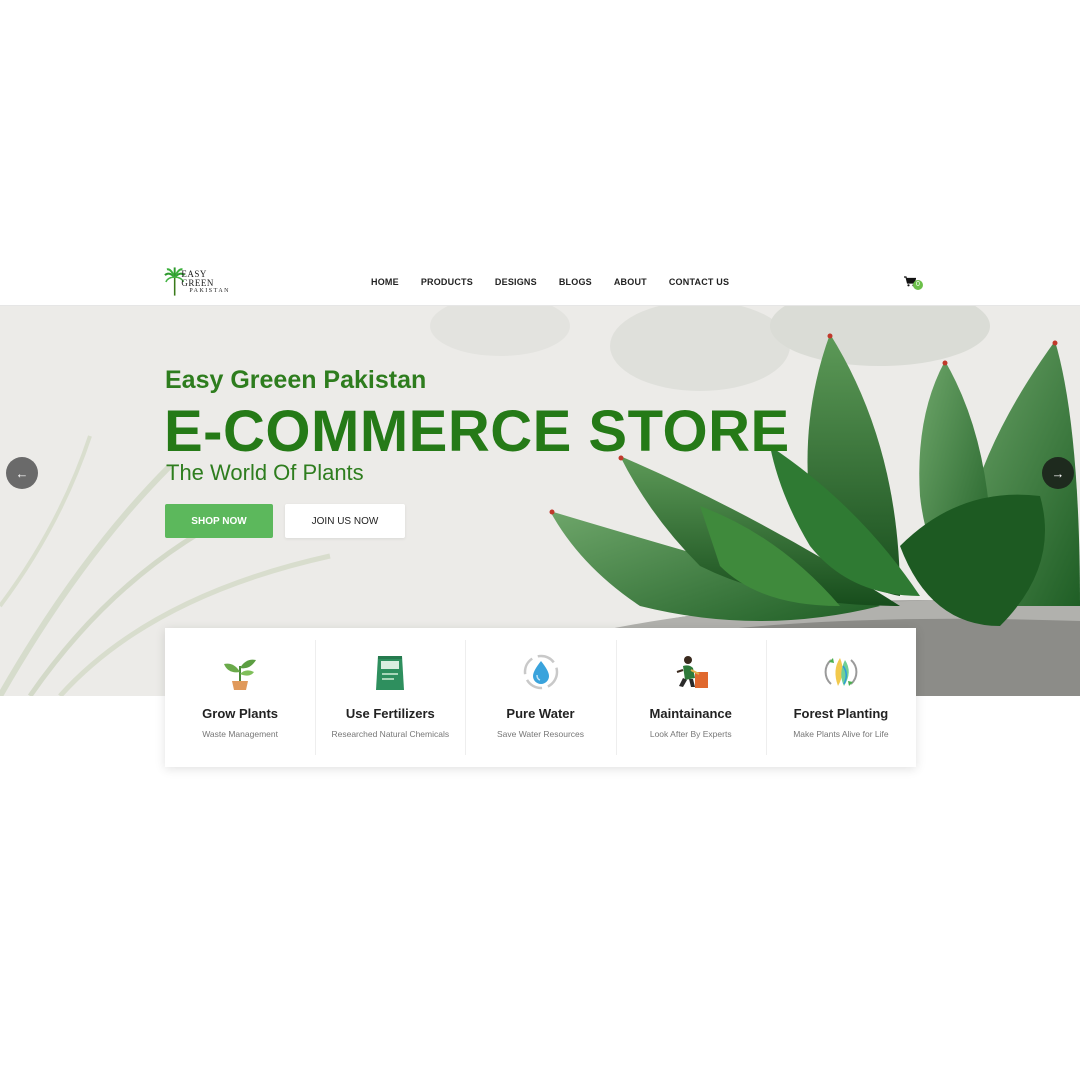 The image size is (1080, 1080). What do you see at coordinates (690, 734) in the screenshot?
I see `feature-description: Look After By Experts` at bounding box center [690, 734].